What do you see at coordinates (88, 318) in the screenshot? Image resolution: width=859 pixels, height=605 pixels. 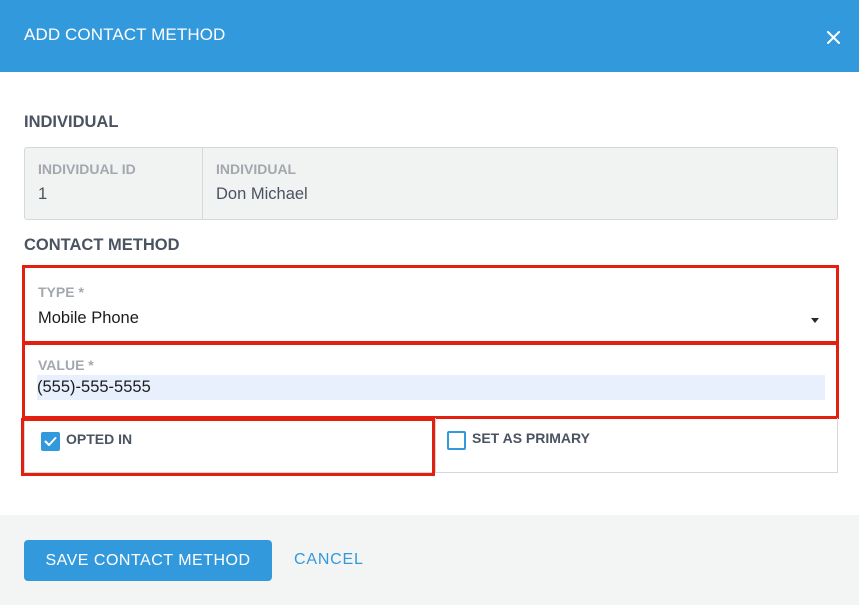 I see `type-selected-value: Mobile Phone` at bounding box center [88, 318].